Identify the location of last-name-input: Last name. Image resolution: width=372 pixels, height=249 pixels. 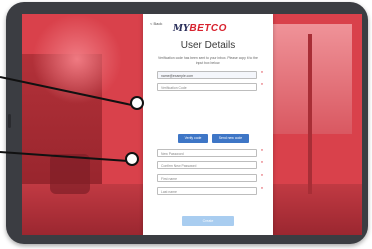
(207, 191).